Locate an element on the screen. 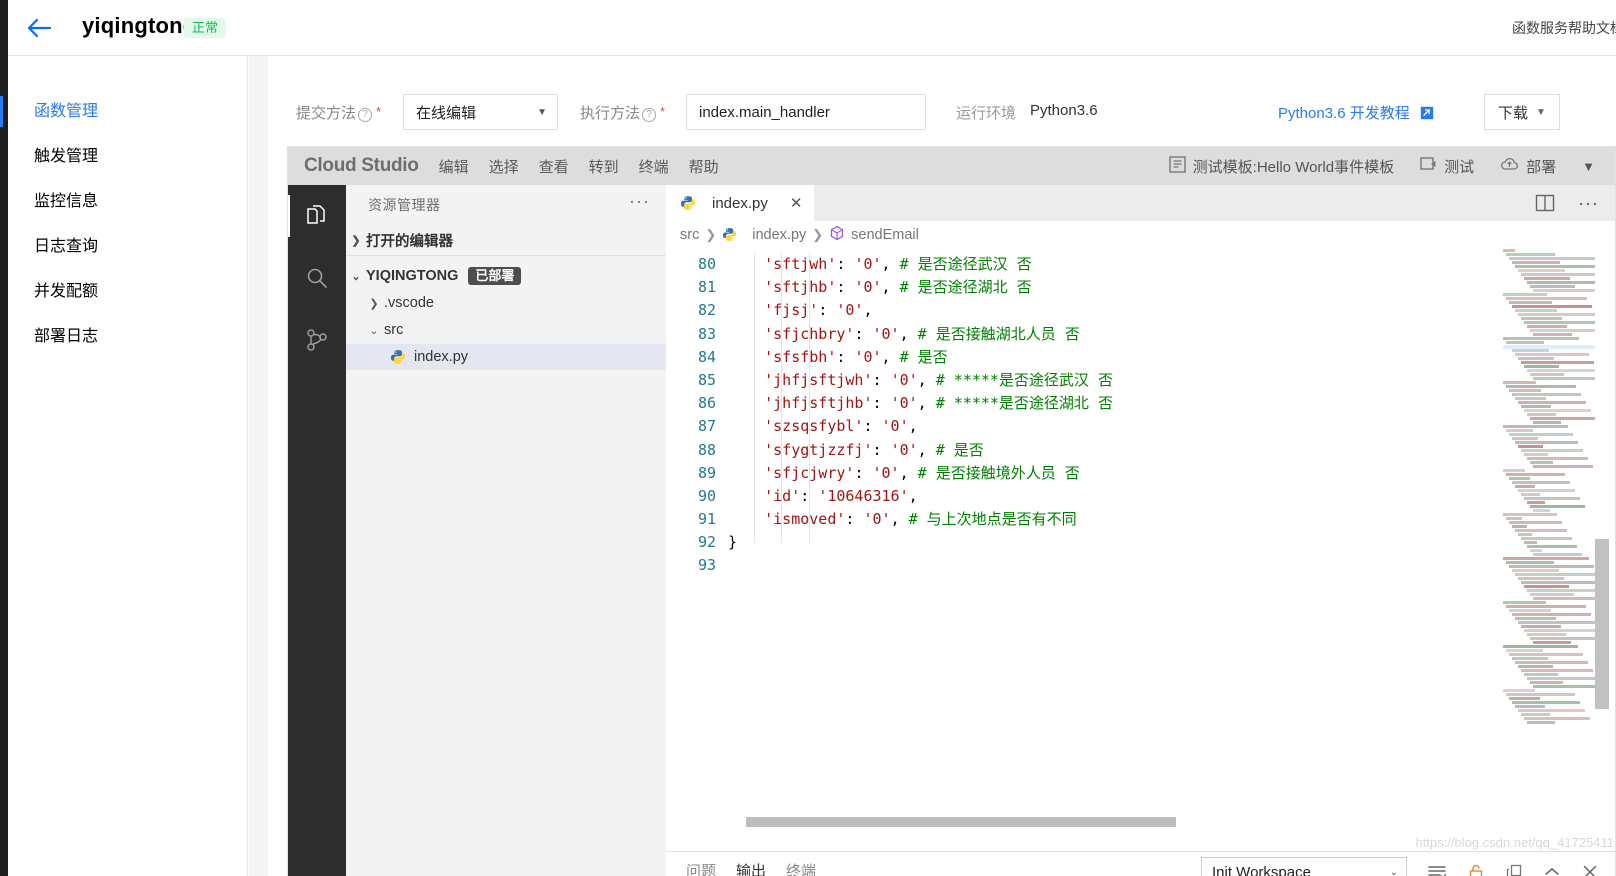  sidebar-item-label: 日志查询 is located at coordinates (66, 246).